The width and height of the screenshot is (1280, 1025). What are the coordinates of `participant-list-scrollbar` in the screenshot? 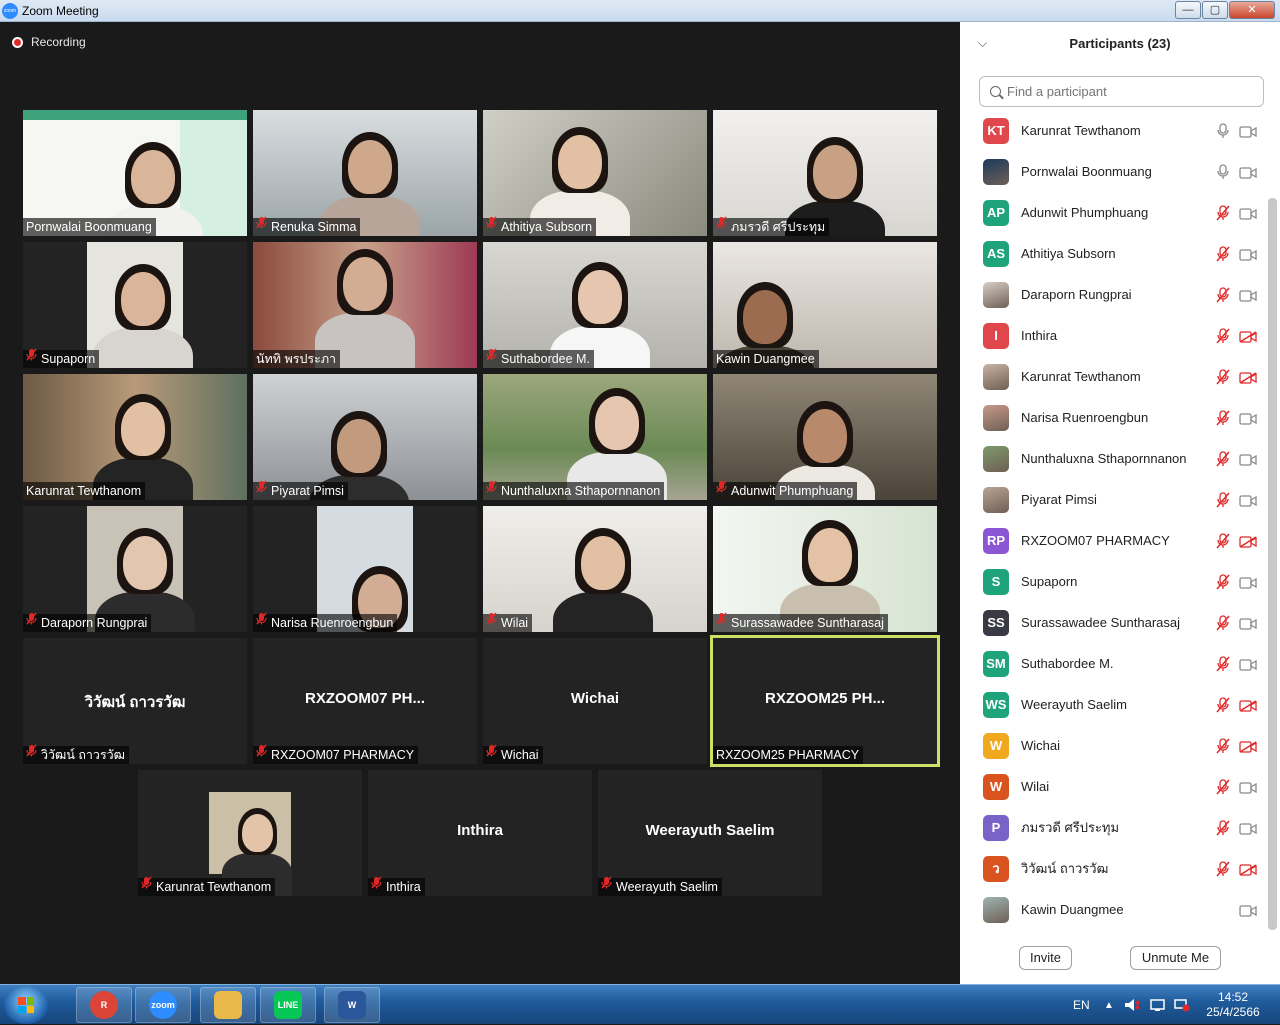 It's located at (1272, 564).